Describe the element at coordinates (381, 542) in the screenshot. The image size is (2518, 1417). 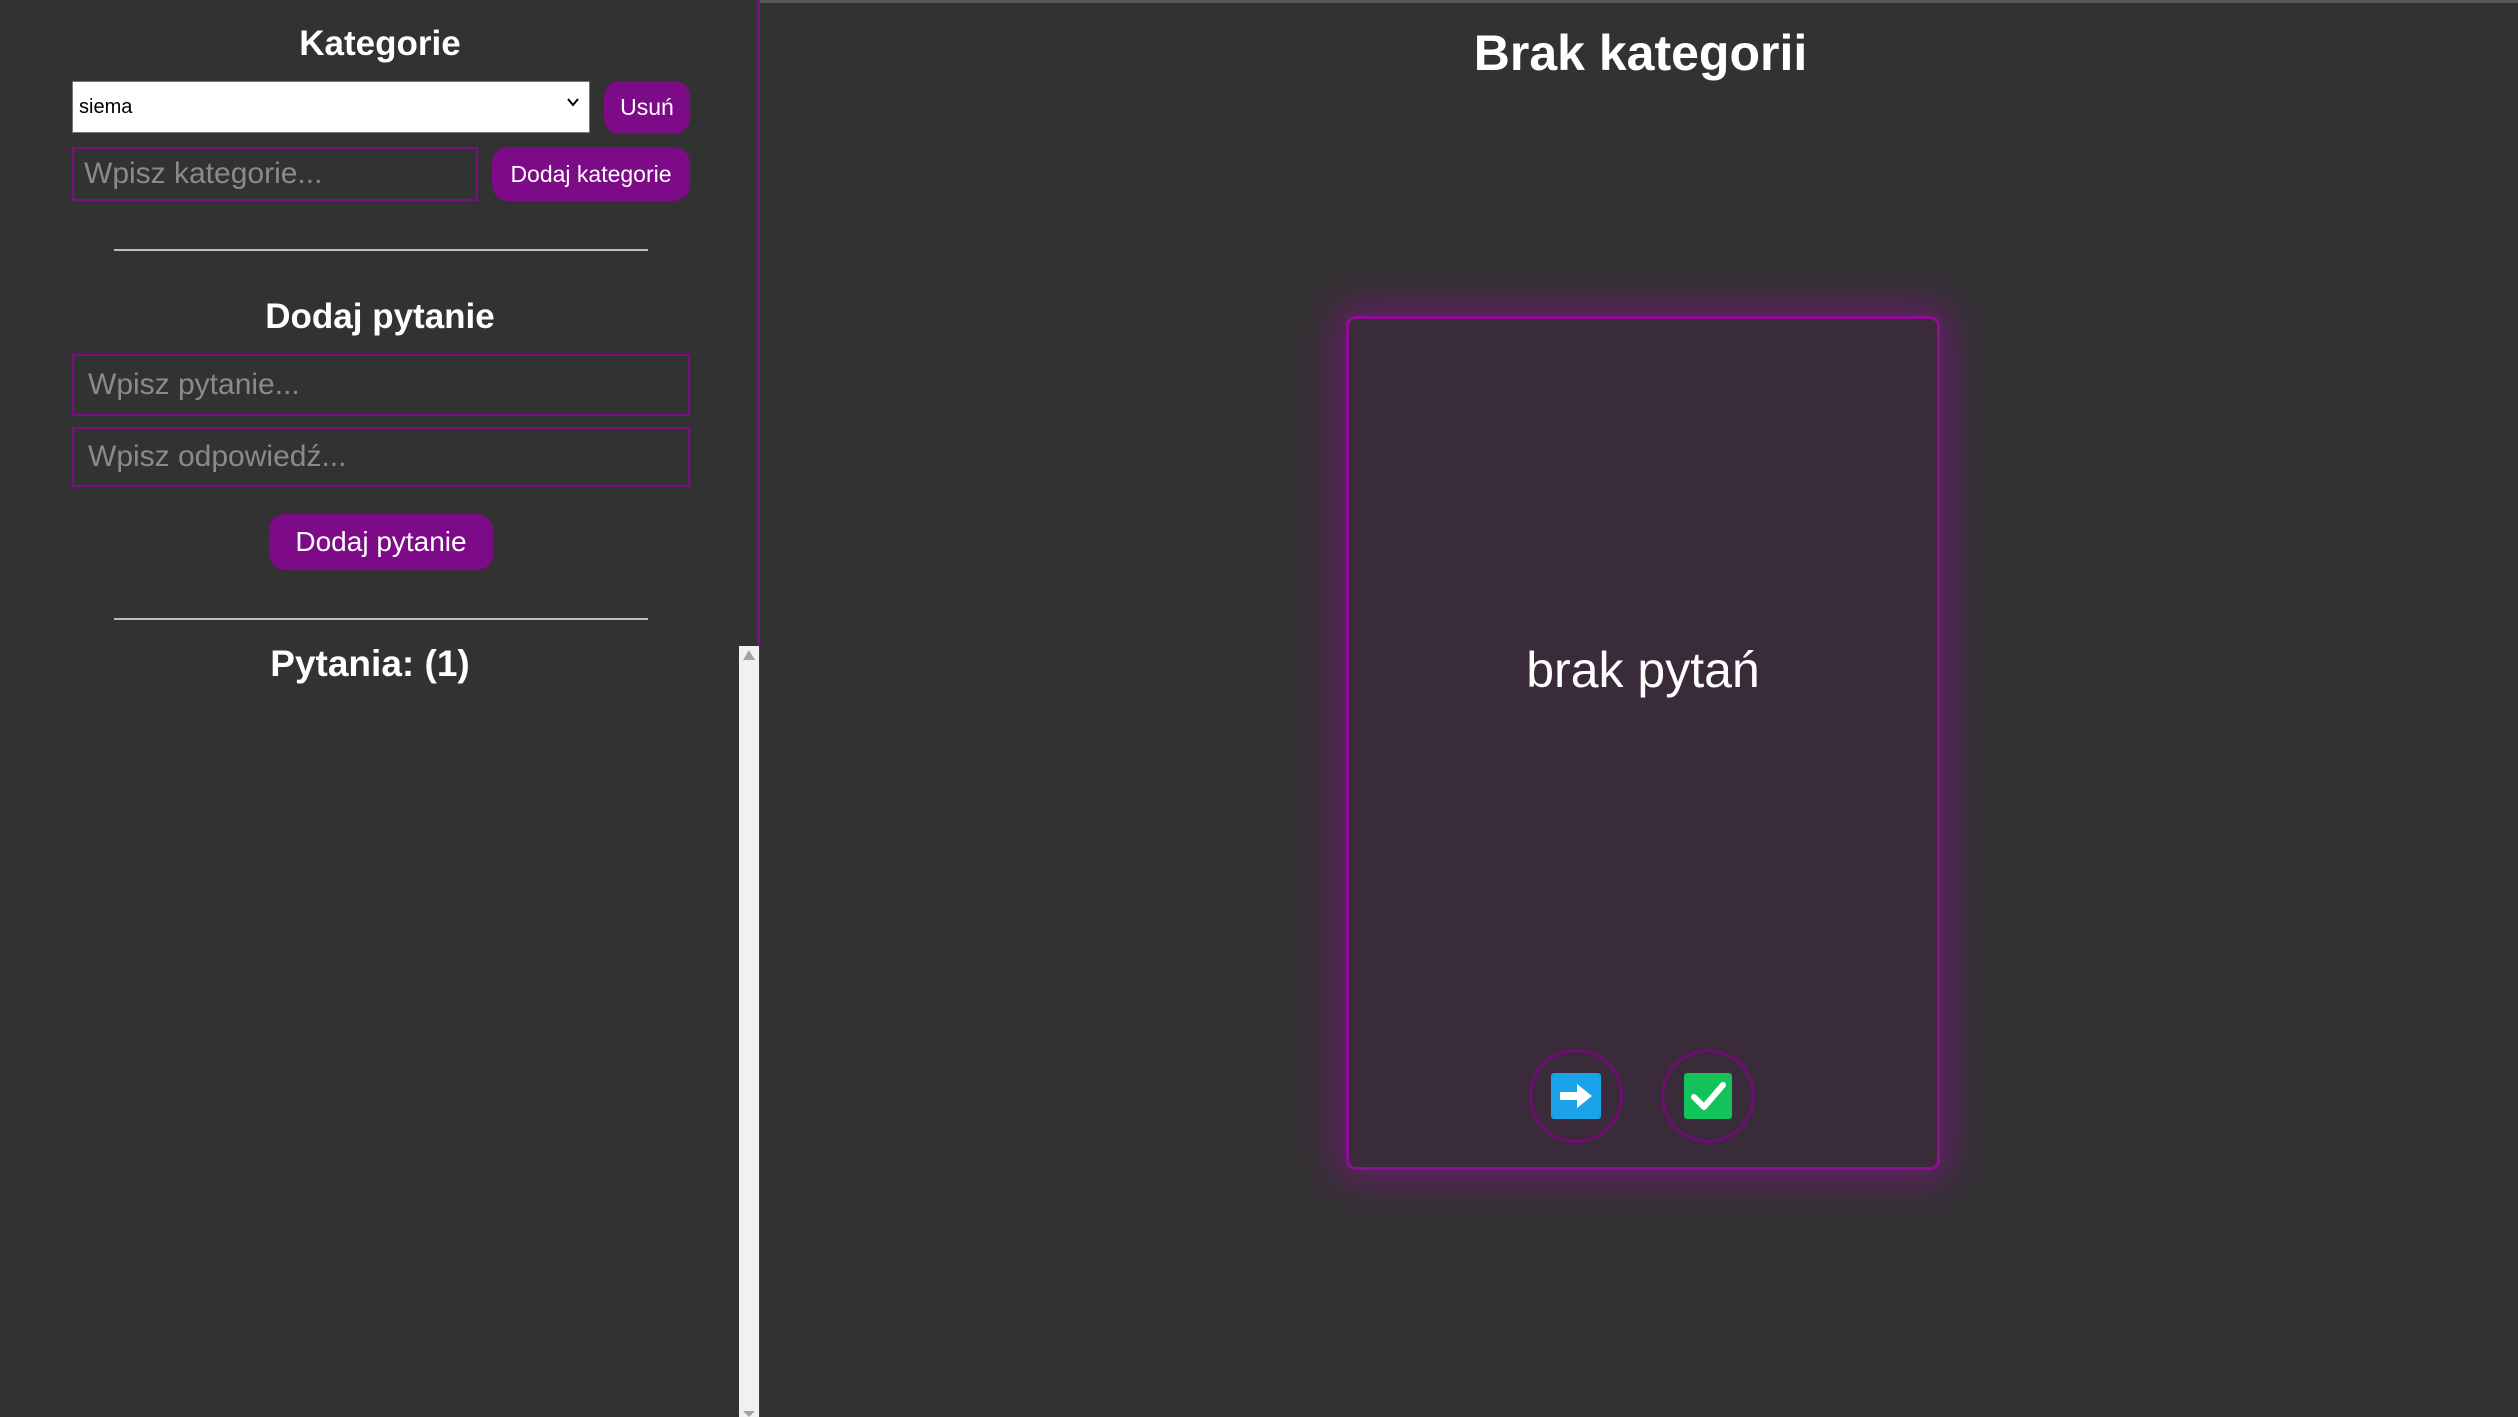
I see `add-question-button: Dodaj pytanie` at that location.